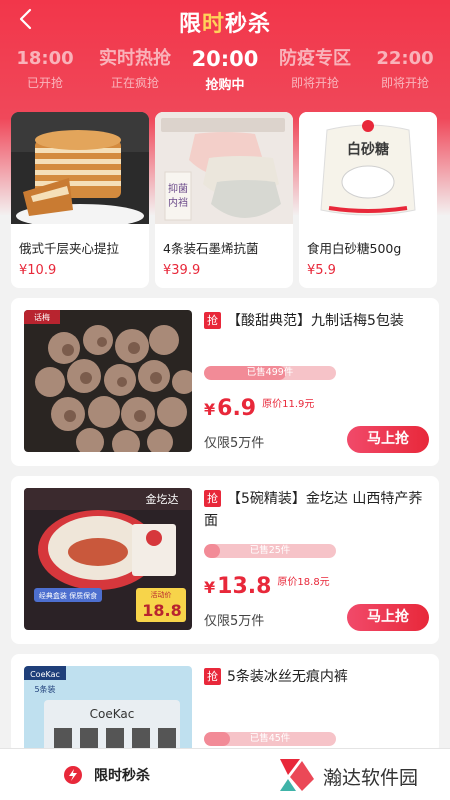 This screenshot has height=800, width=450. What do you see at coordinates (354, 248) in the screenshot?
I see `product-name: 食用白砂糖500g` at bounding box center [354, 248].